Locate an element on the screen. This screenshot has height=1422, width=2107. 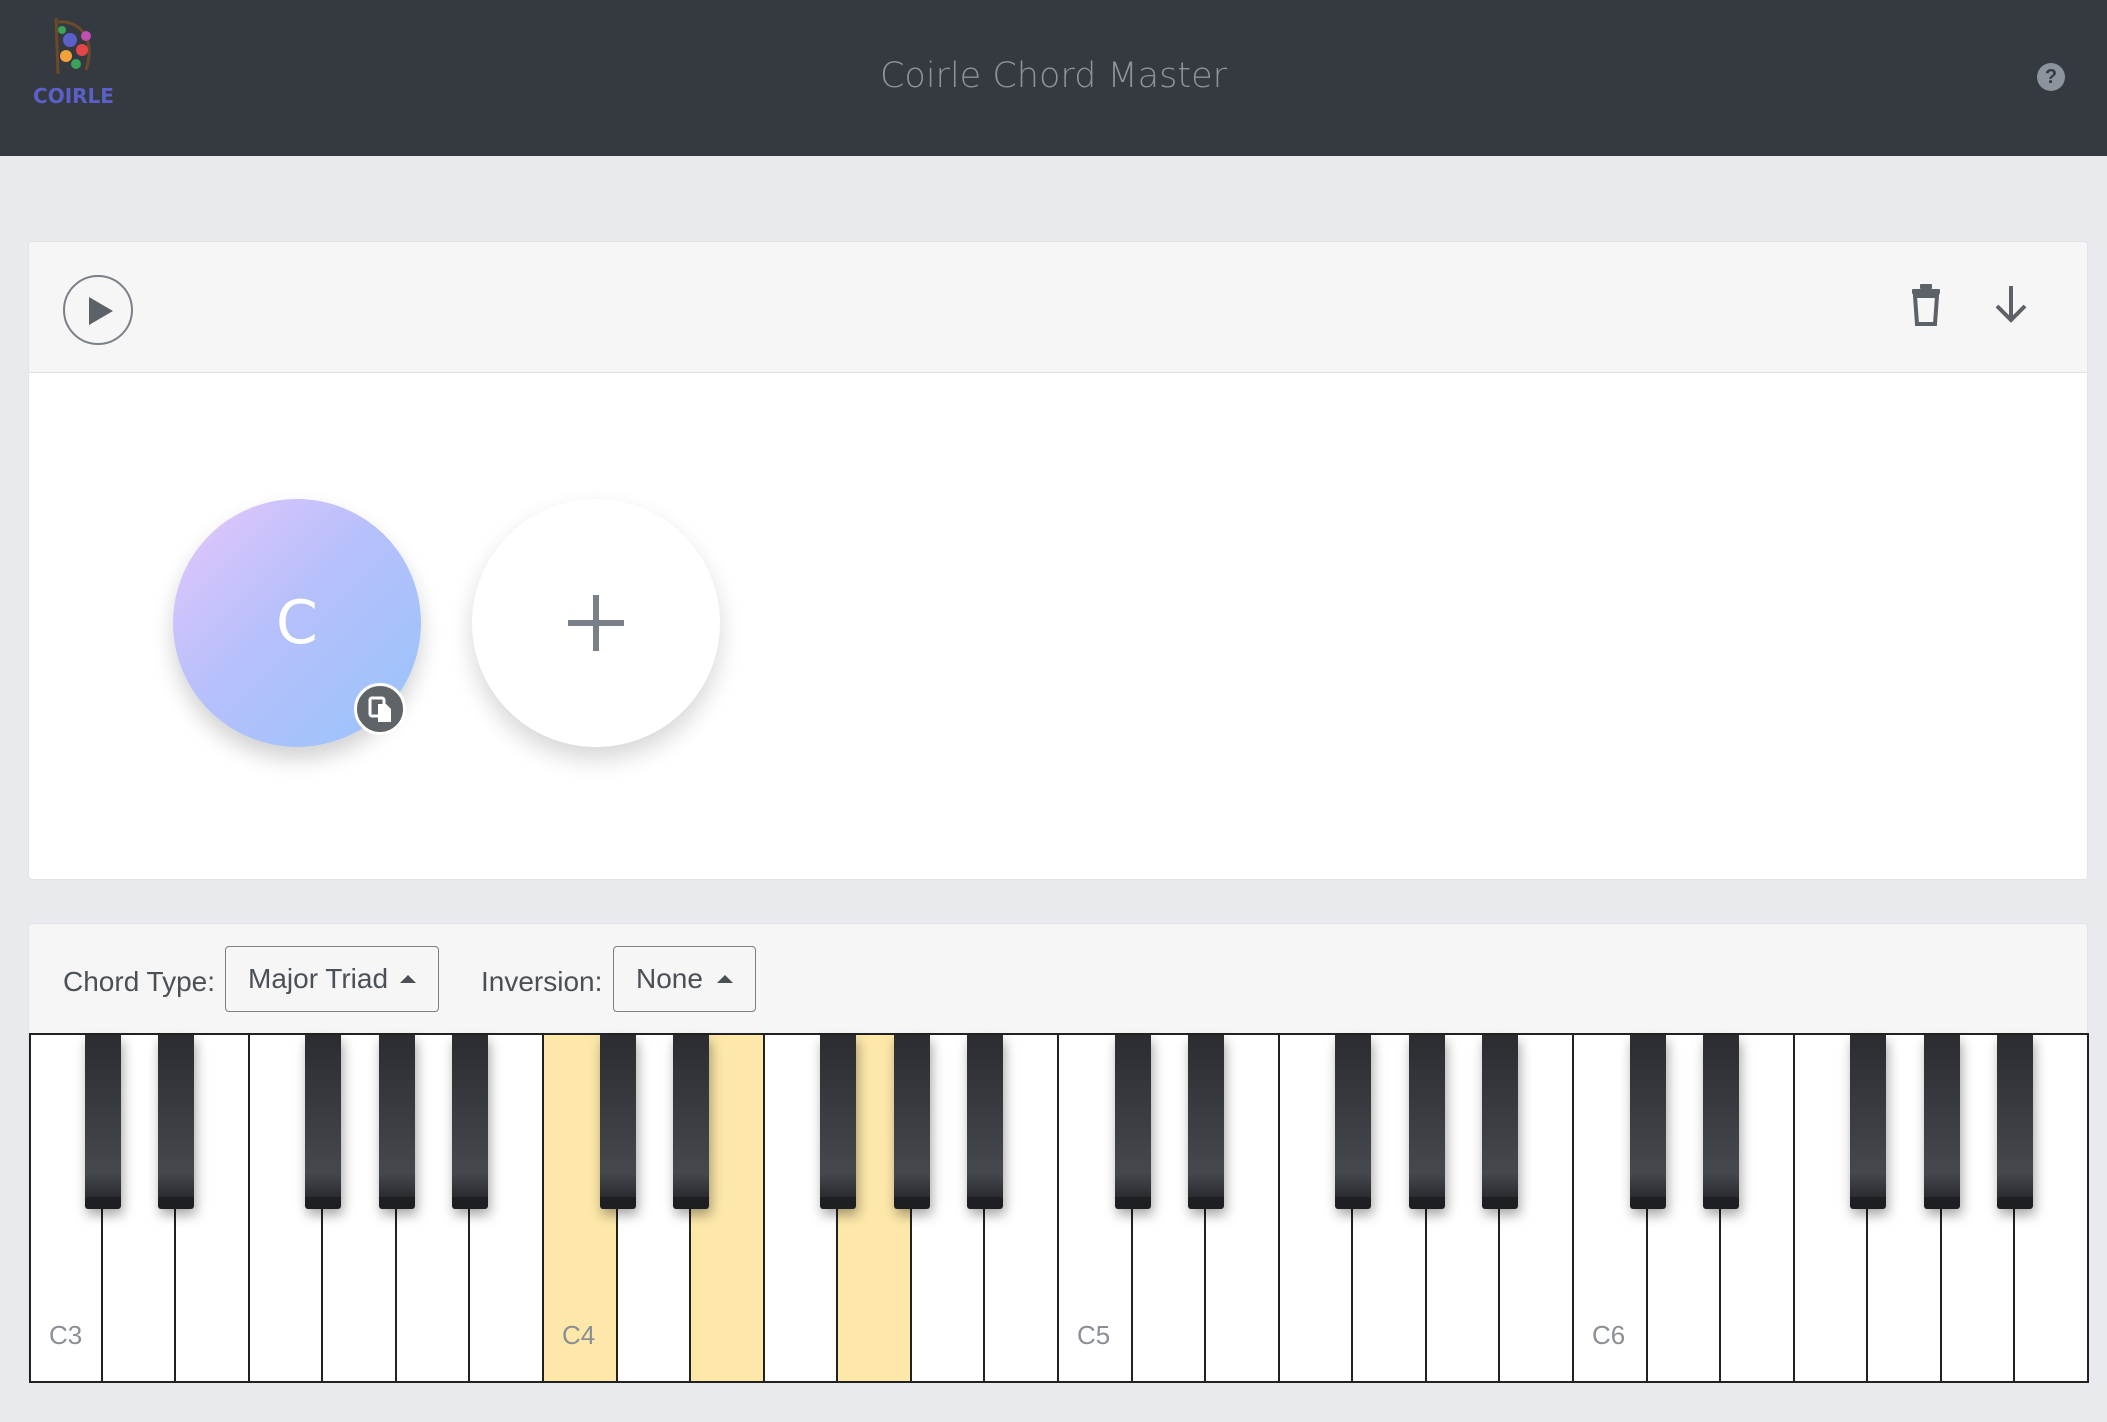
black-key-fs5 is located at coordinates (1353, 1122).